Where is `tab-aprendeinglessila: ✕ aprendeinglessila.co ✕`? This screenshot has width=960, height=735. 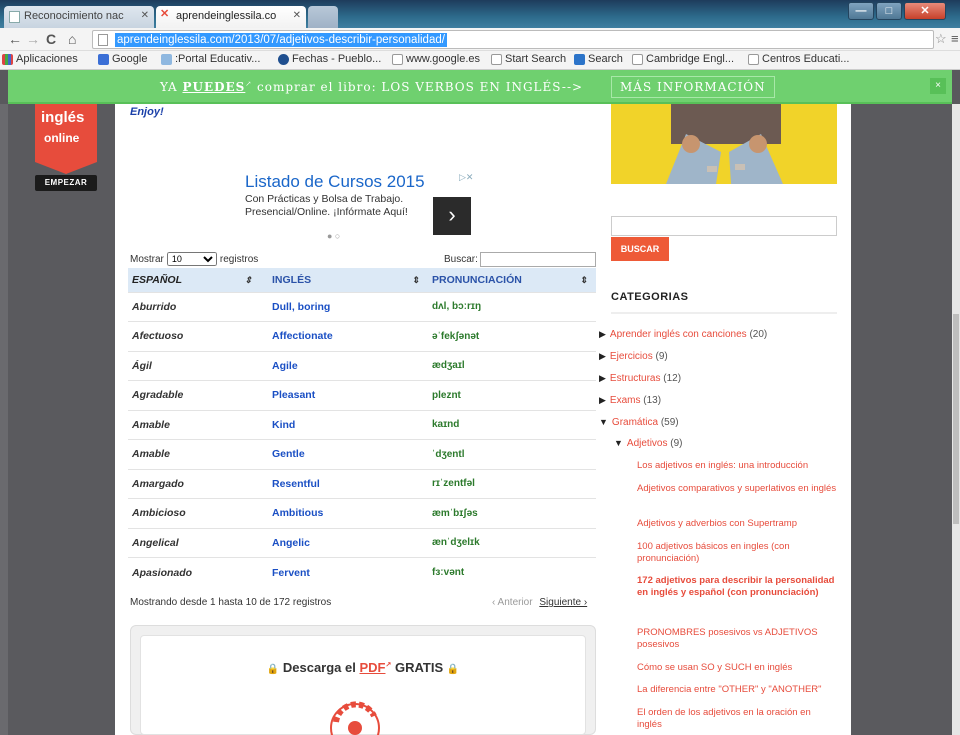
tab-aprendeinglessila: ✕ aprendeinglessila.co ✕ is located at coordinates (231, 17).